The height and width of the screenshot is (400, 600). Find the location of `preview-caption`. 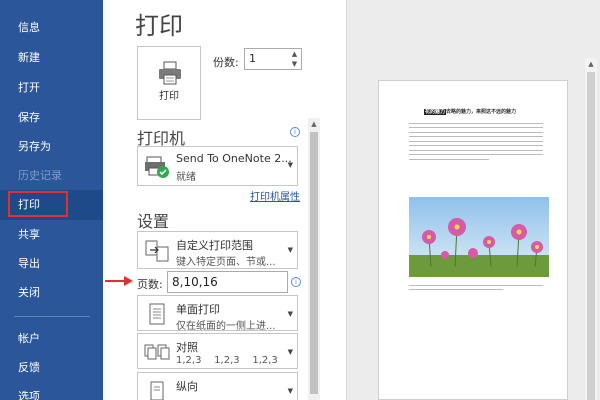

preview-caption is located at coordinates (476, 287).